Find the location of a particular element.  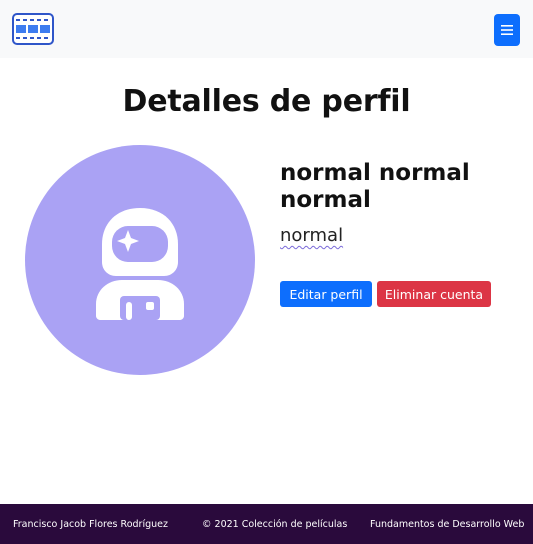

hamburger-menu-icon is located at coordinates (507, 30).